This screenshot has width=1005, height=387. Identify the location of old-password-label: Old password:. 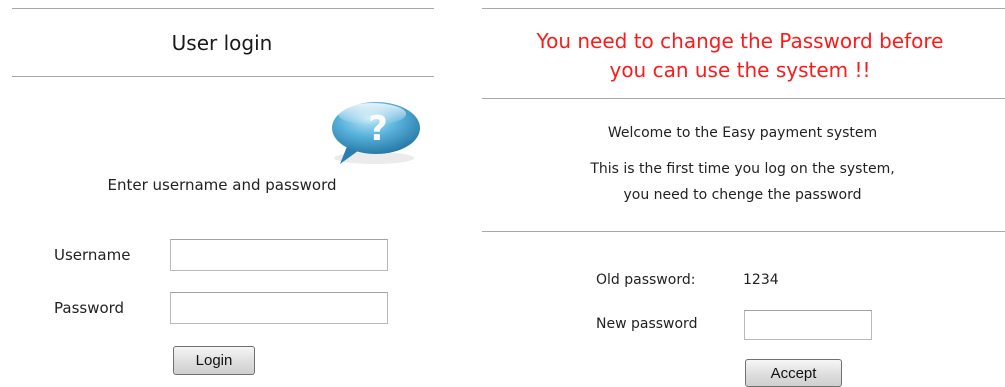
(646, 280).